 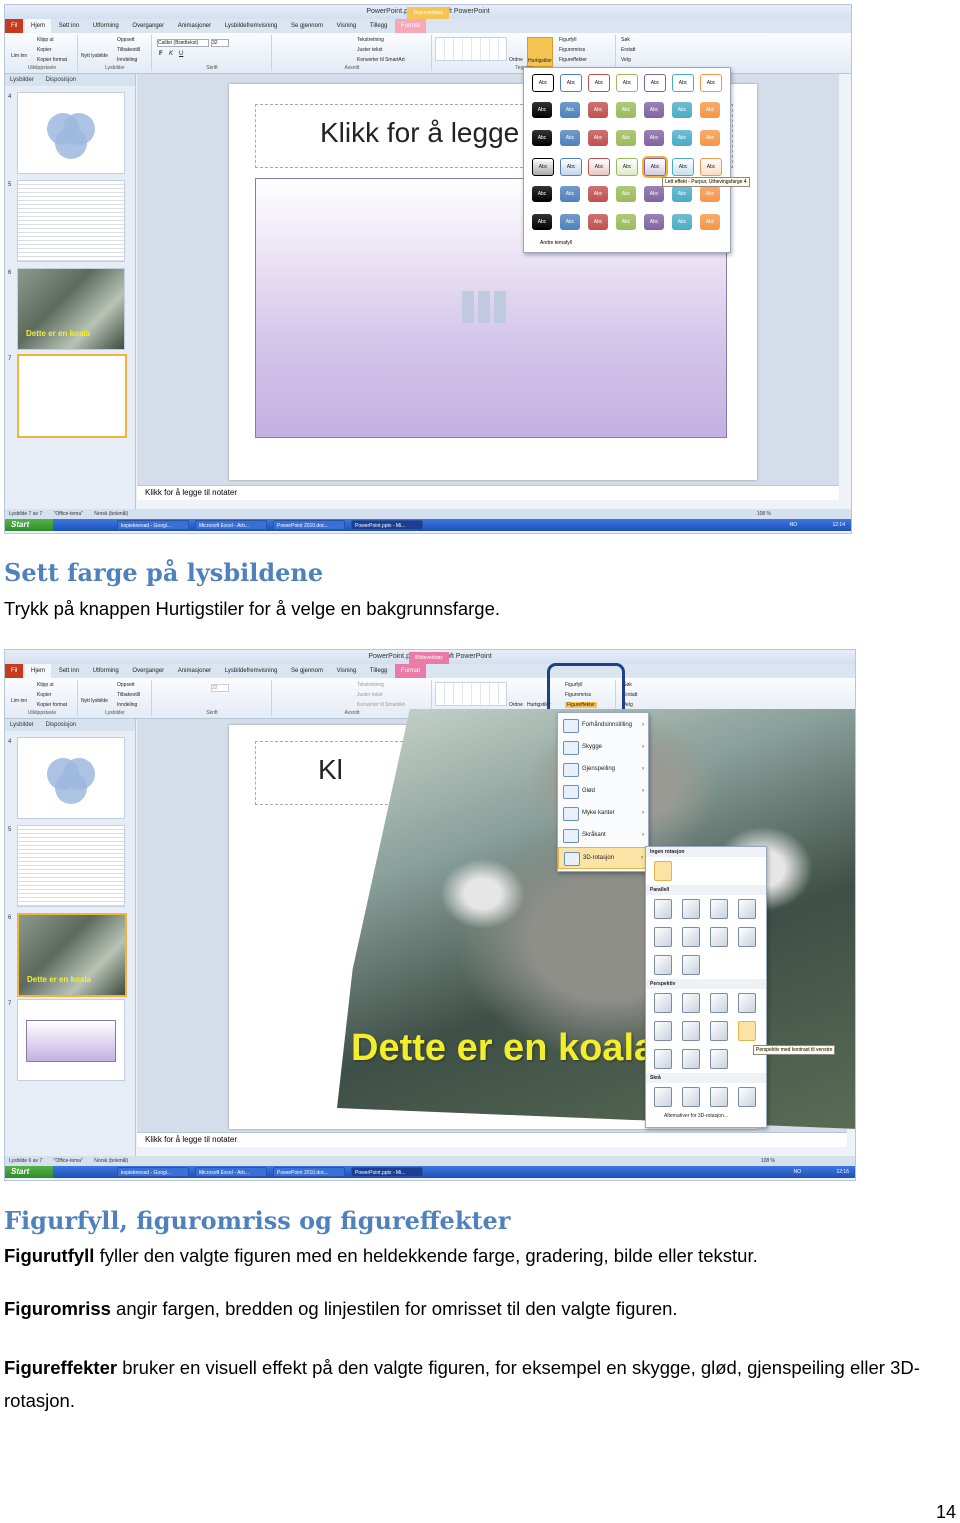 I want to click on find-button: Søk, so click(x=625, y=40).